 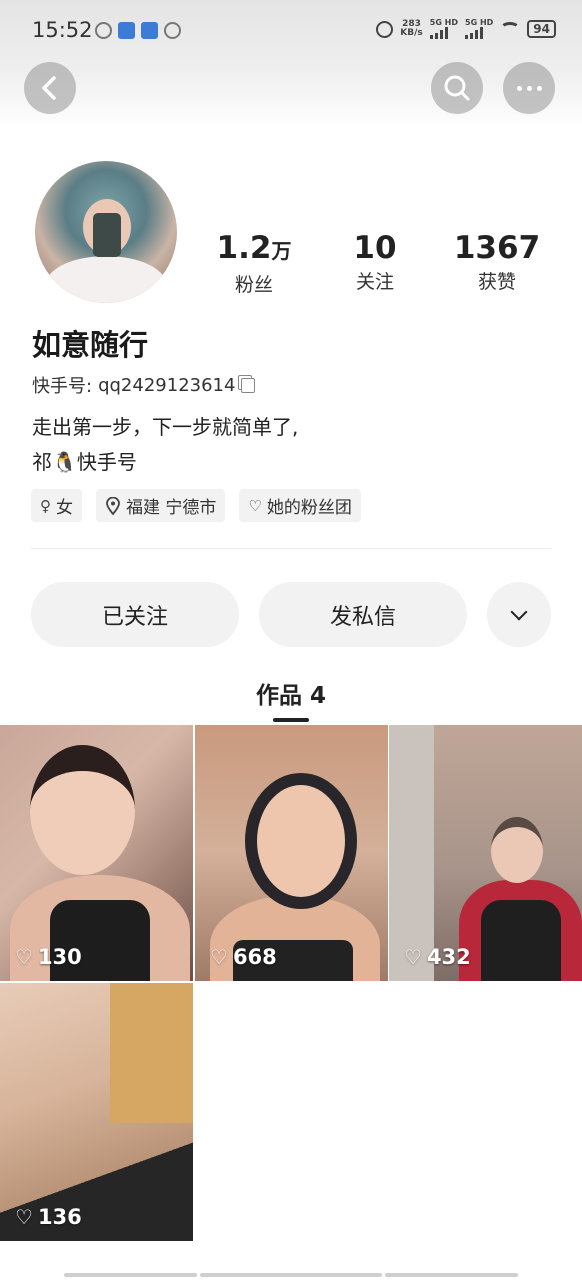 What do you see at coordinates (165, 427) in the screenshot?
I see `bio-line: 走出第一步，下一步就简单了,` at bounding box center [165, 427].